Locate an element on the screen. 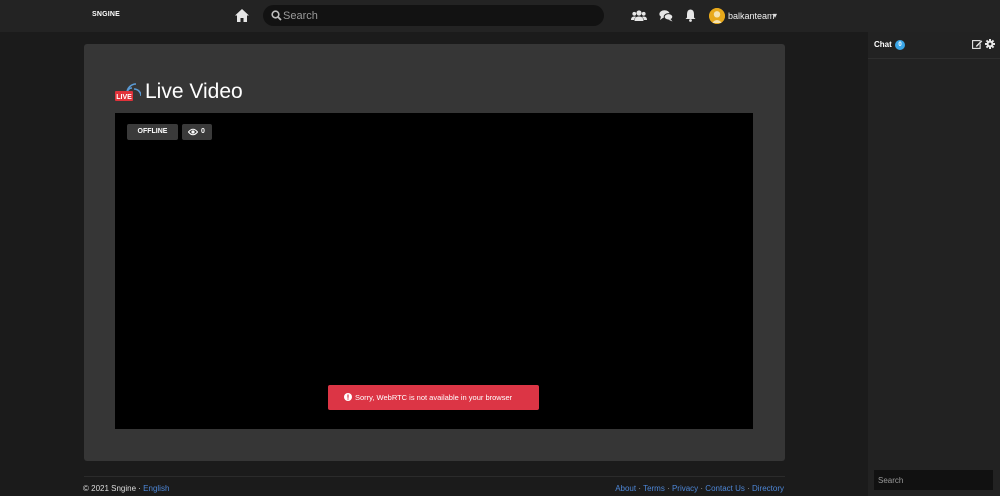  footer-link-about: About is located at coordinates (625, 488).